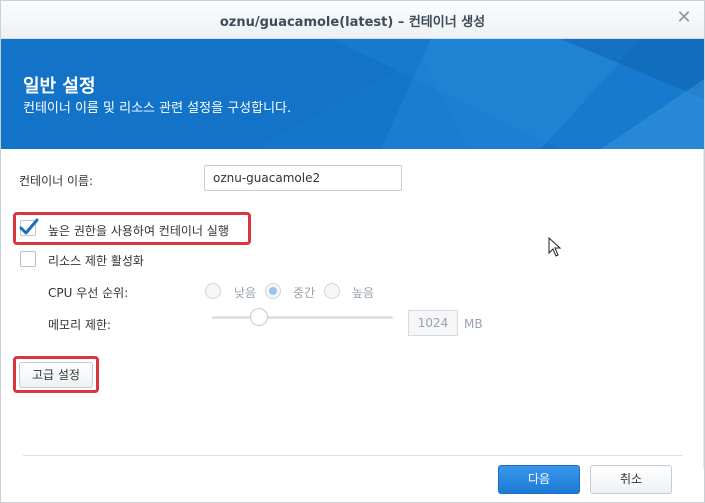 This screenshot has height=503, width=705. What do you see at coordinates (259, 317) in the screenshot?
I see `memory-slider-handle` at bounding box center [259, 317].